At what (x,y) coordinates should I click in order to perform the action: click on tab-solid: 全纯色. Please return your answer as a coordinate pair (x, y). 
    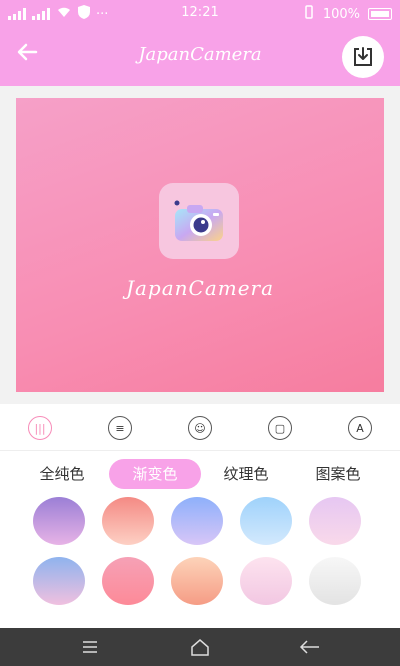
    Looking at the image, I should click on (62, 474).